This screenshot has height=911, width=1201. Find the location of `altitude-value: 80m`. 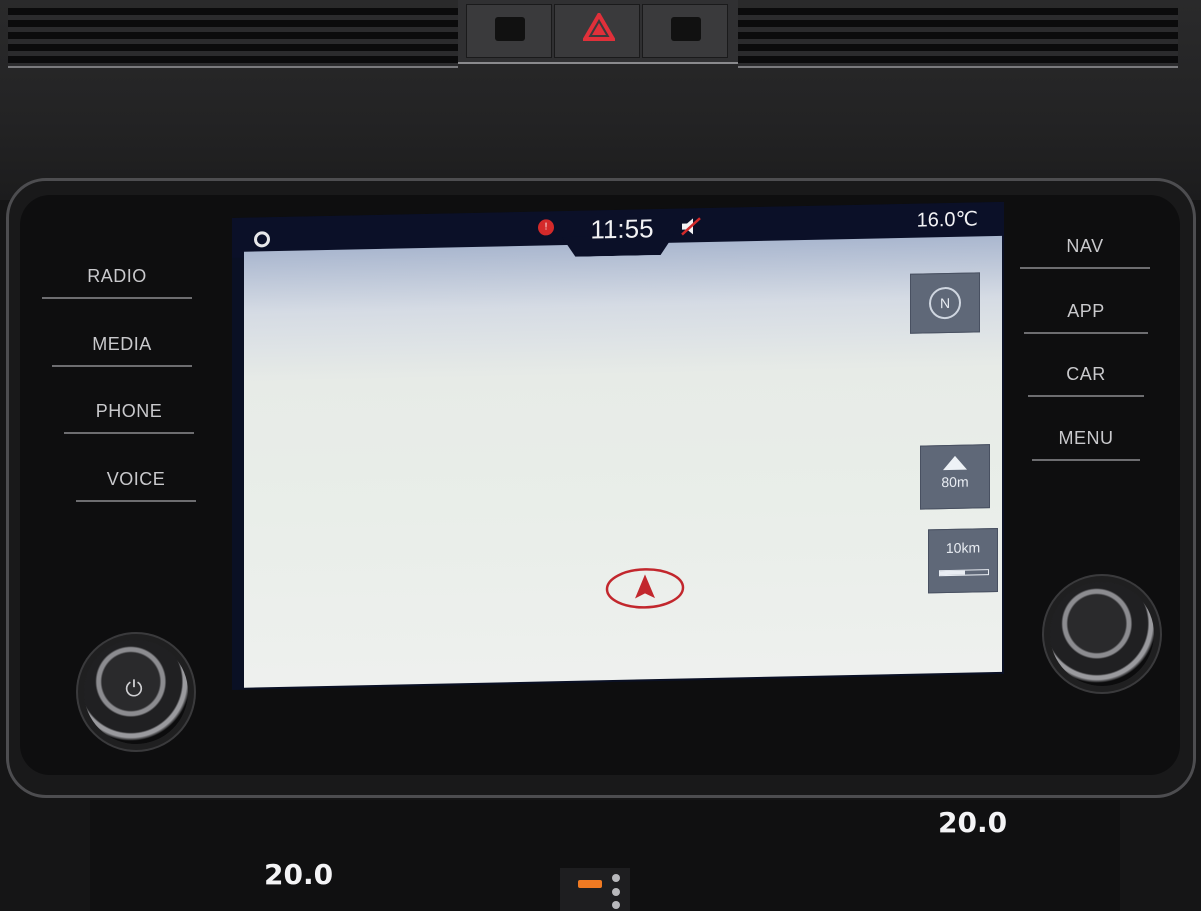

altitude-value: 80m is located at coordinates (955, 482).